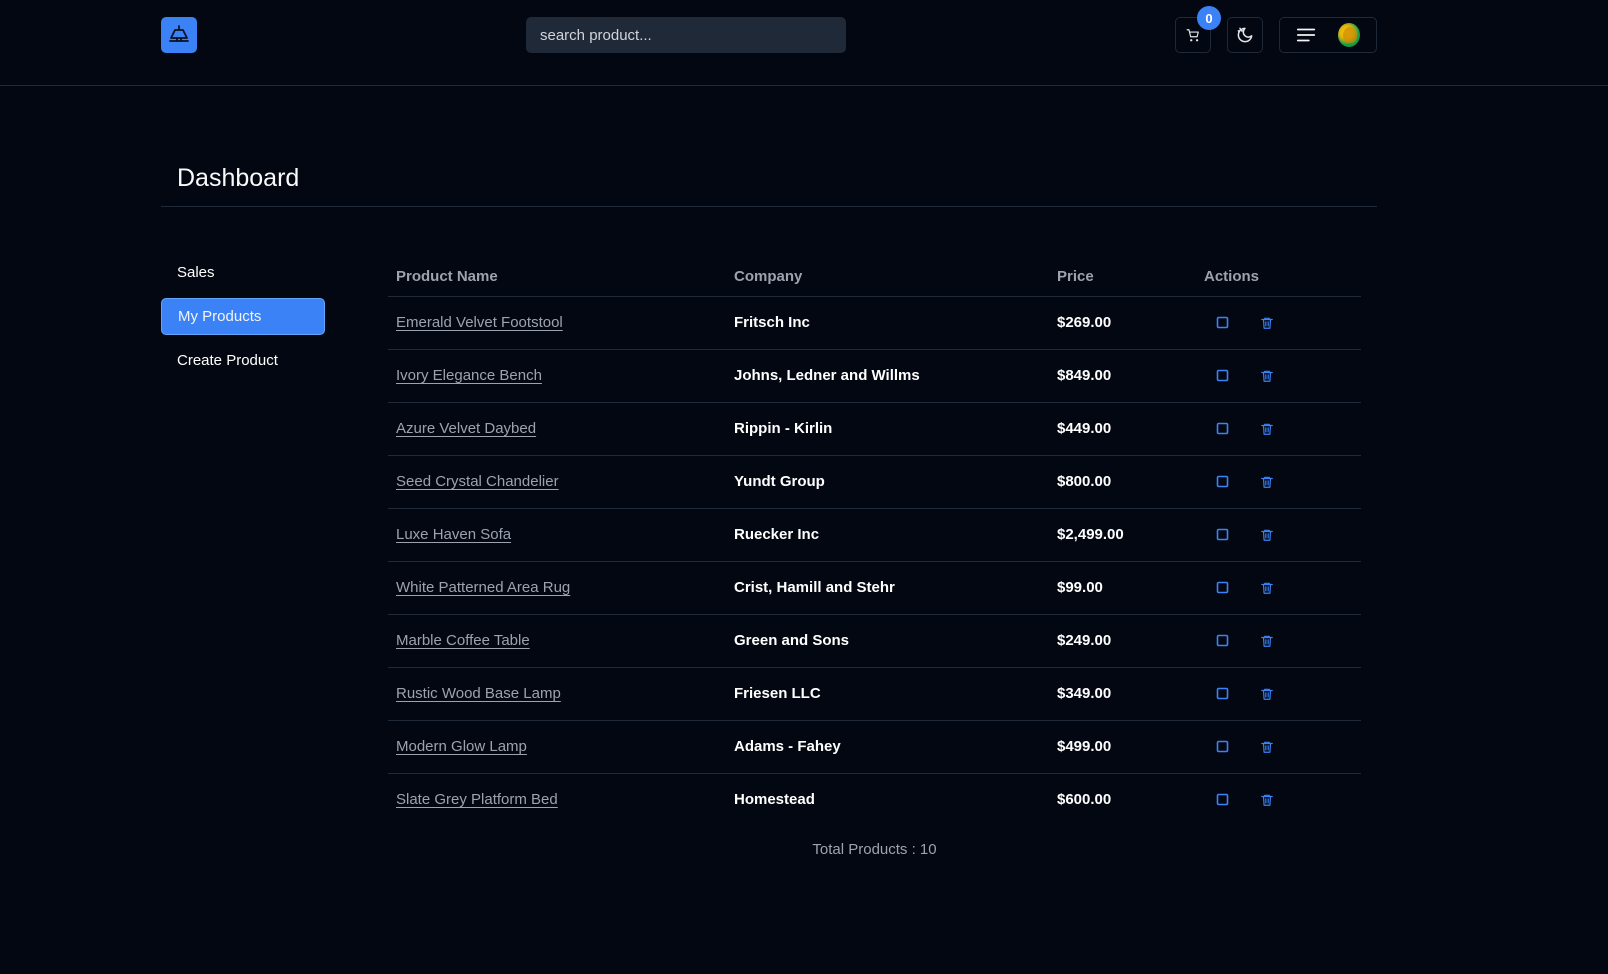  What do you see at coordinates (874, 799) in the screenshot?
I see `table-row: Slate Grey Platform Bed Homestead $600.00` at bounding box center [874, 799].